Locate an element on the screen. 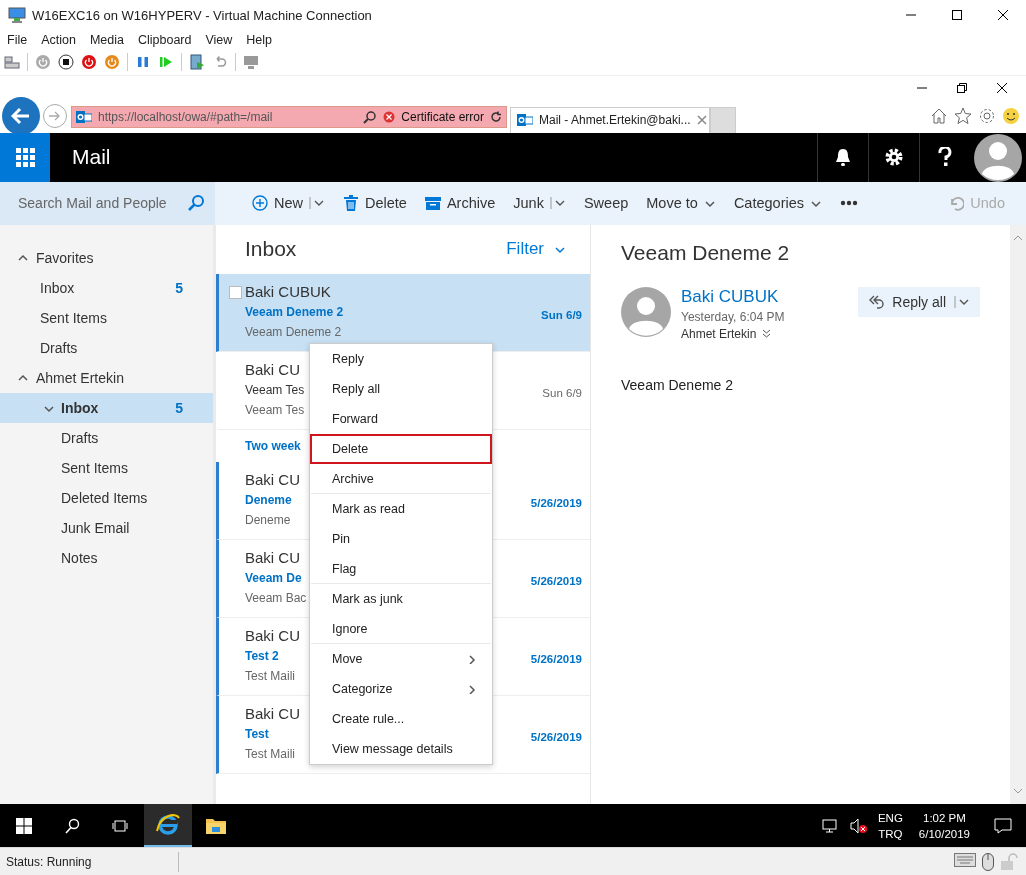 Image resolution: width=1026 pixels, height=875 pixels. checkpoint-icon is located at coordinates (197, 62).